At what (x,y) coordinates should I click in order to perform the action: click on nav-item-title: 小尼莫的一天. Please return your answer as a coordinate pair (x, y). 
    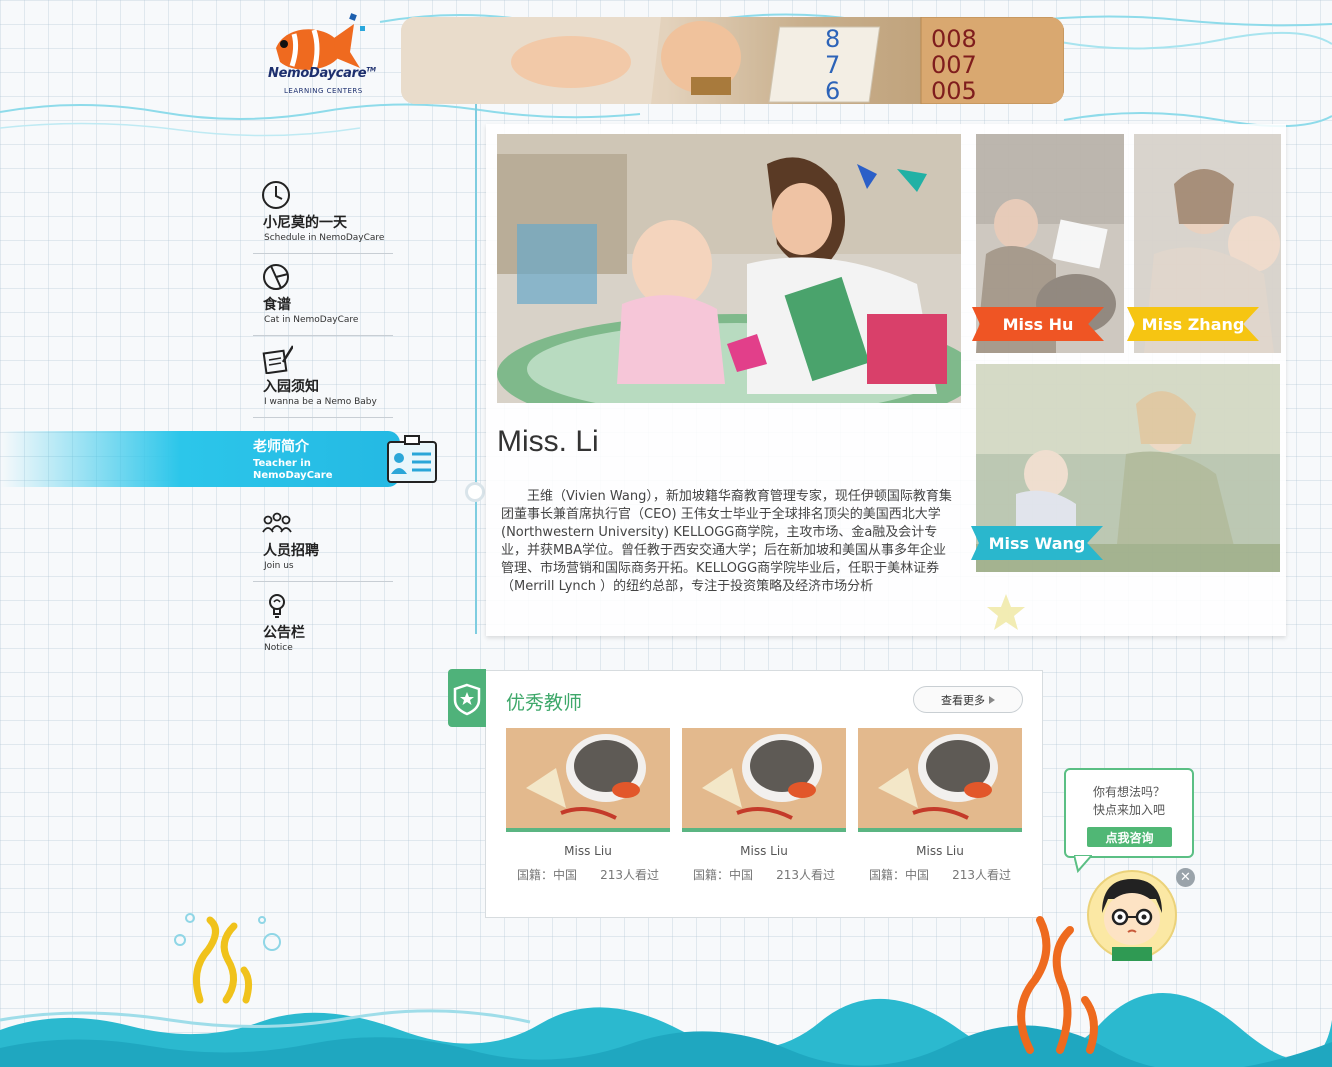
    Looking at the image, I should click on (305, 223).